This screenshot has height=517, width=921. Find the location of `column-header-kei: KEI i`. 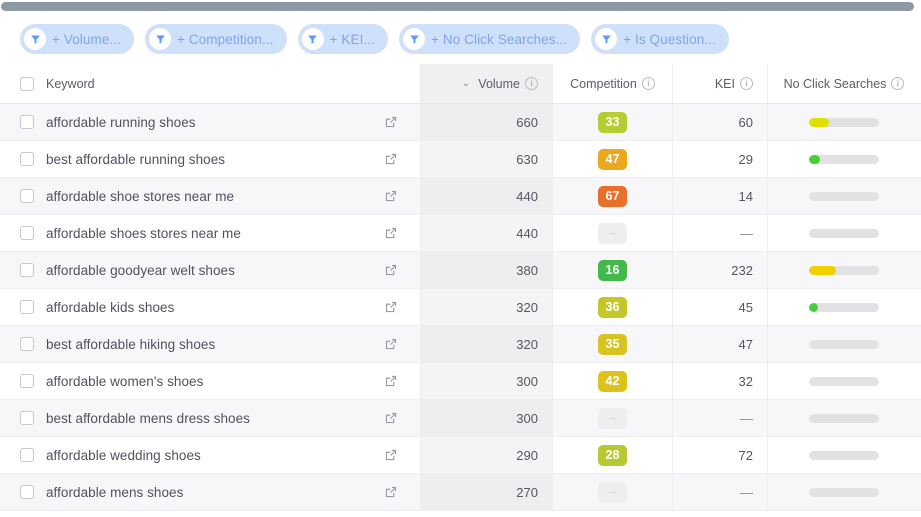

column-header-kei: KEI i is located at coordinates (720, 83).